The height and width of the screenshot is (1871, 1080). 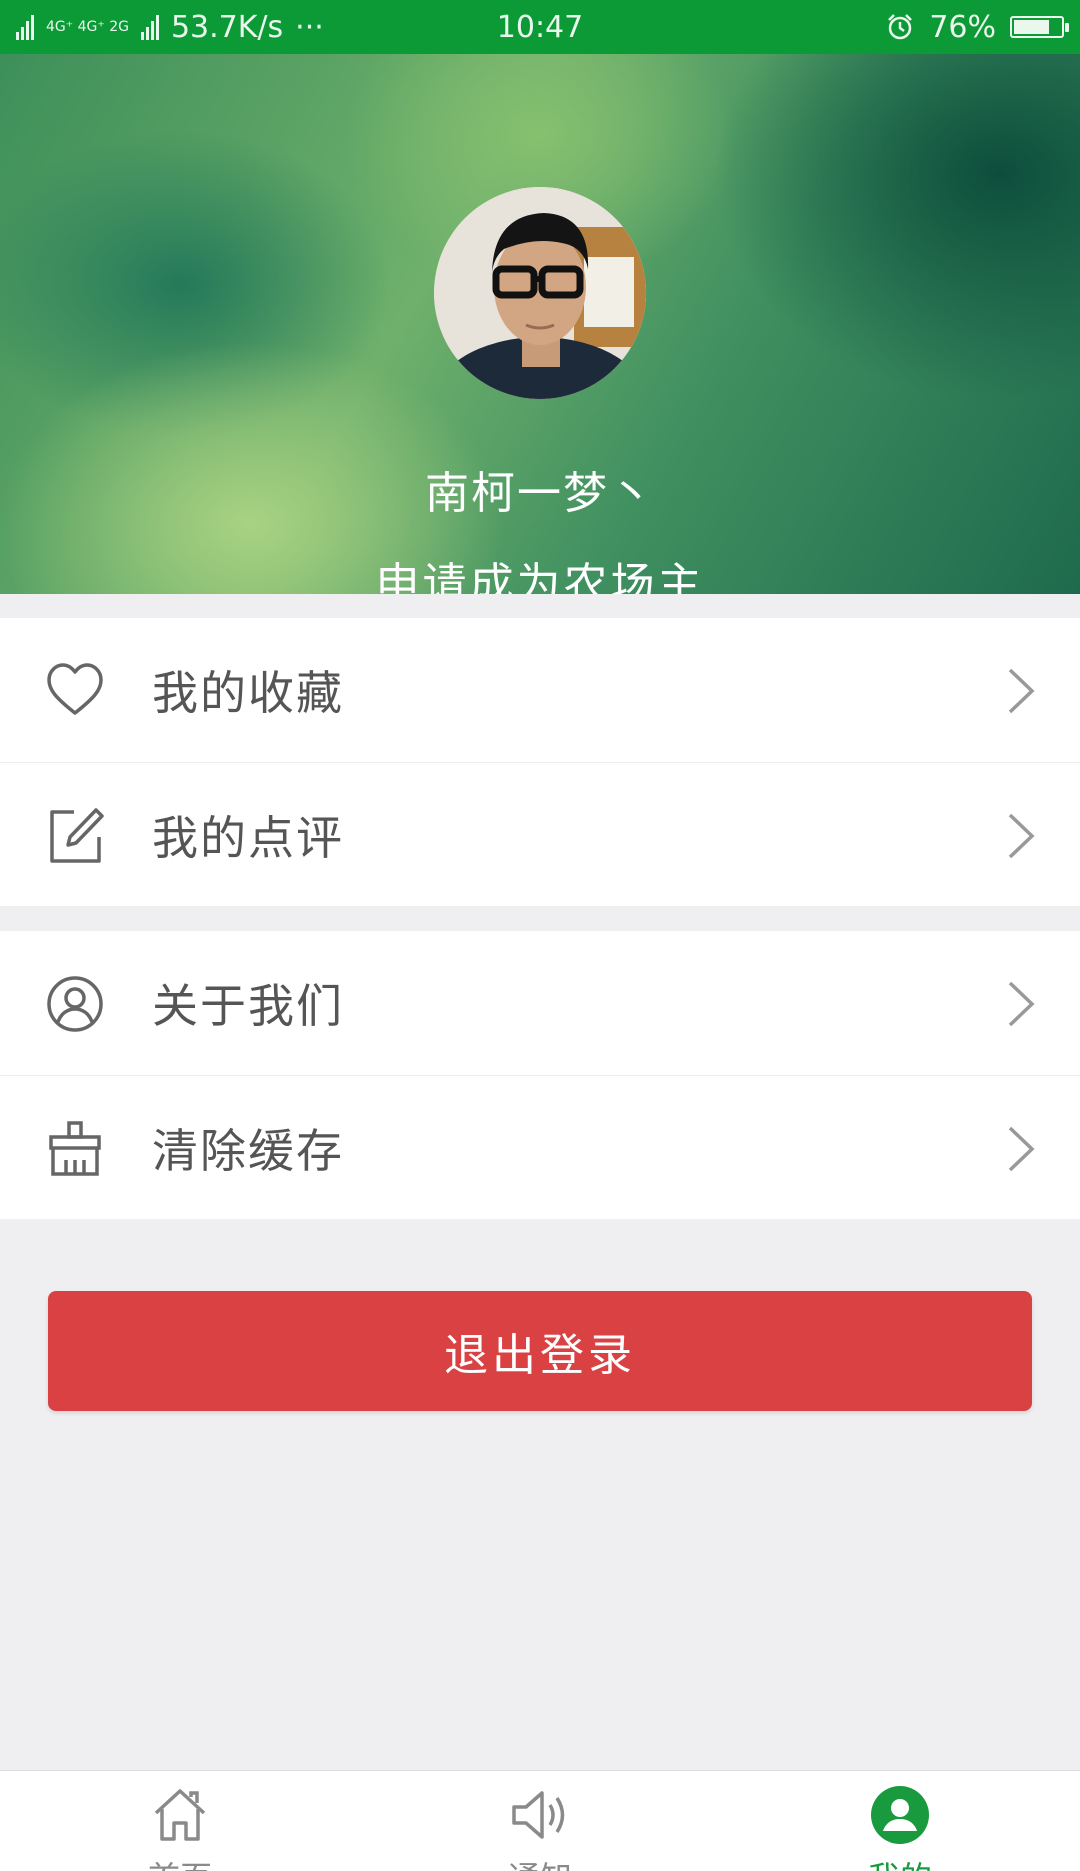 What do you see at coordinates (540, 571) in the screenshot?
I see `apply-farm-owner-link: 申请成为农场主` at bounding box center [540, 571].